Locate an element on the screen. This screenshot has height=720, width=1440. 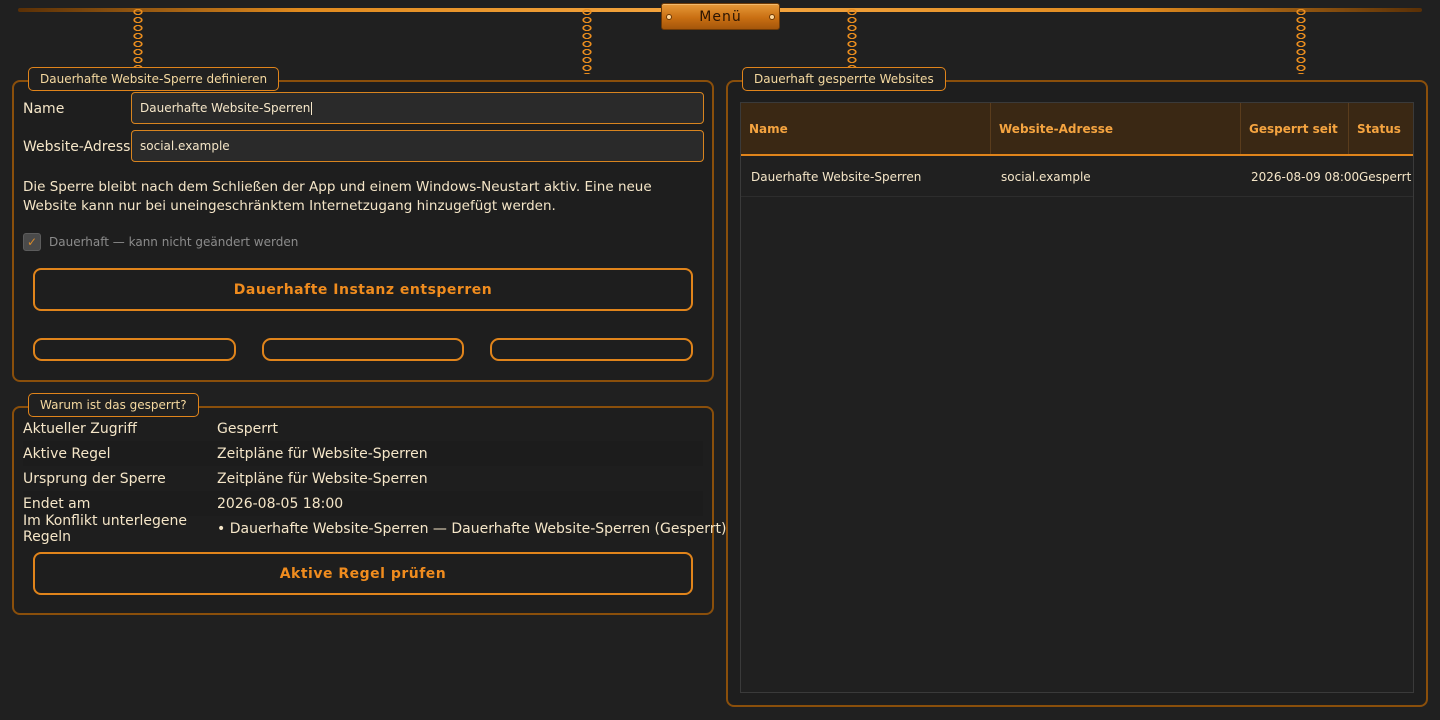
cell-address: social.example is located at coordinates (1046, 176).